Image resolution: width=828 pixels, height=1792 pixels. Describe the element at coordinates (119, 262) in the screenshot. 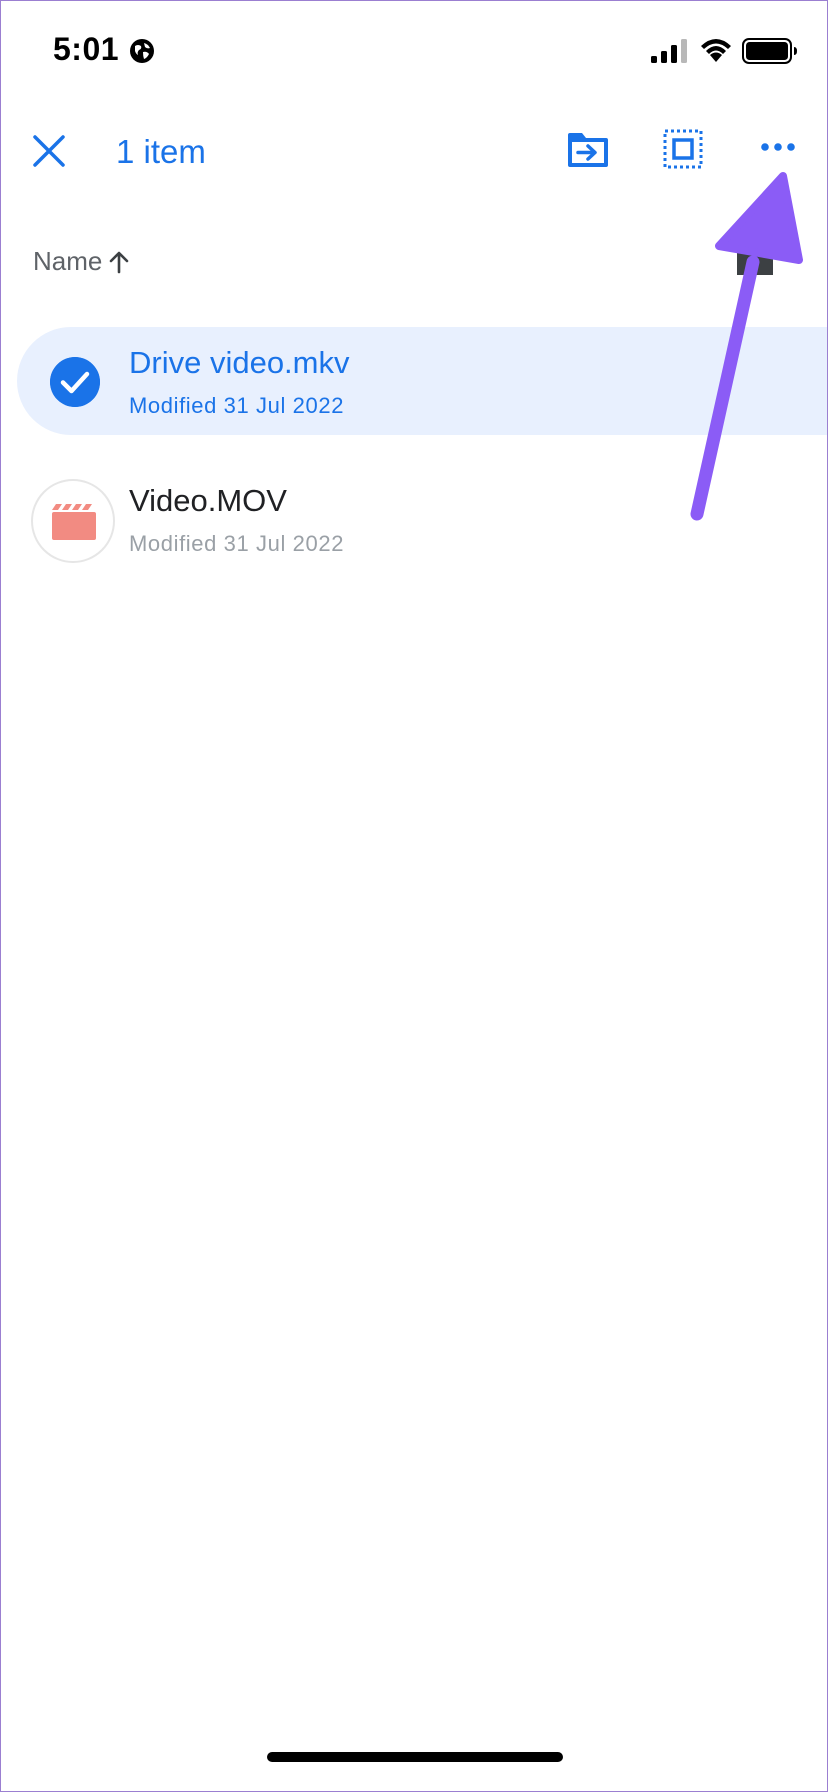

I see `arrow-up-icon` at that location.